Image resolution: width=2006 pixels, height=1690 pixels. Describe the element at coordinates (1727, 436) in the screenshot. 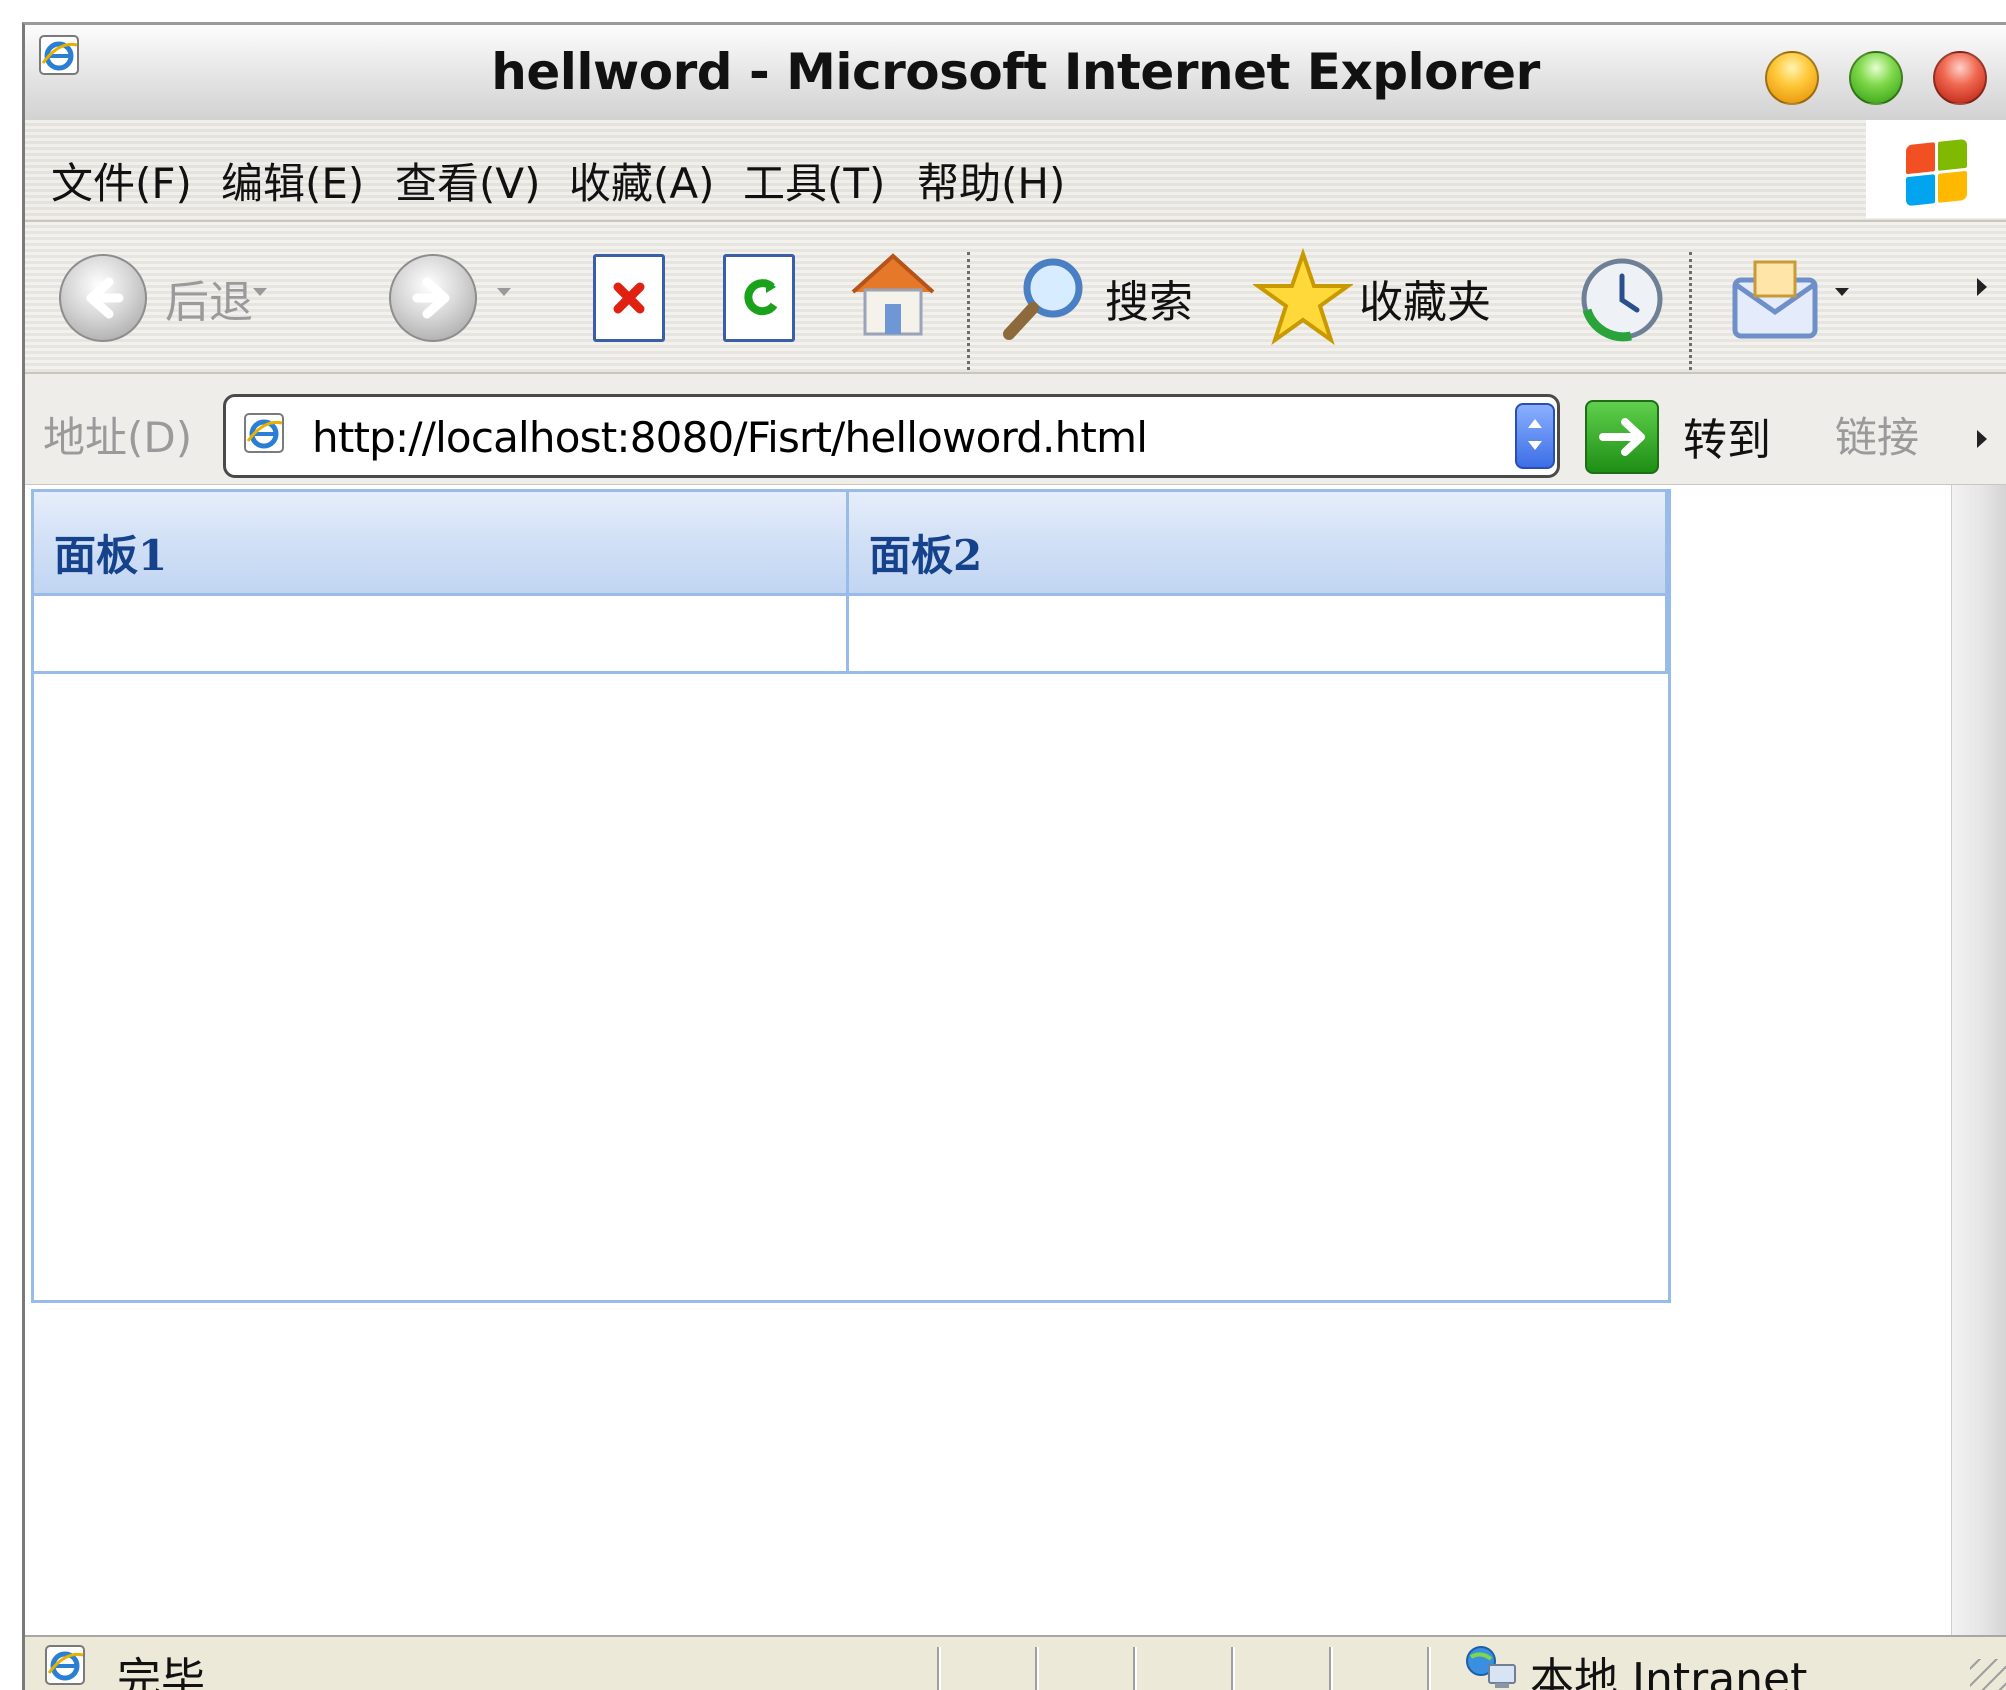

I see `go-button: 转到` at that location.